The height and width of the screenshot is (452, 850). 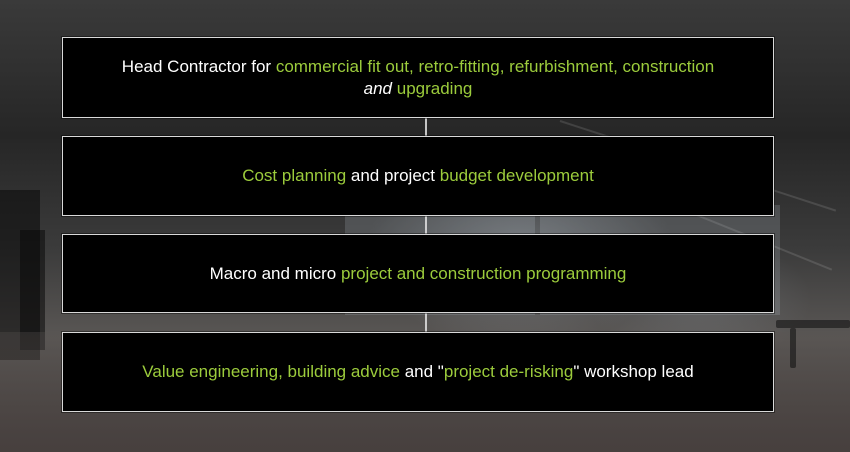 What do you see at coordinates (434, 88) in the screenshot?
I see `card-text-highlight: upgrading` at bounding box center [434, 88].